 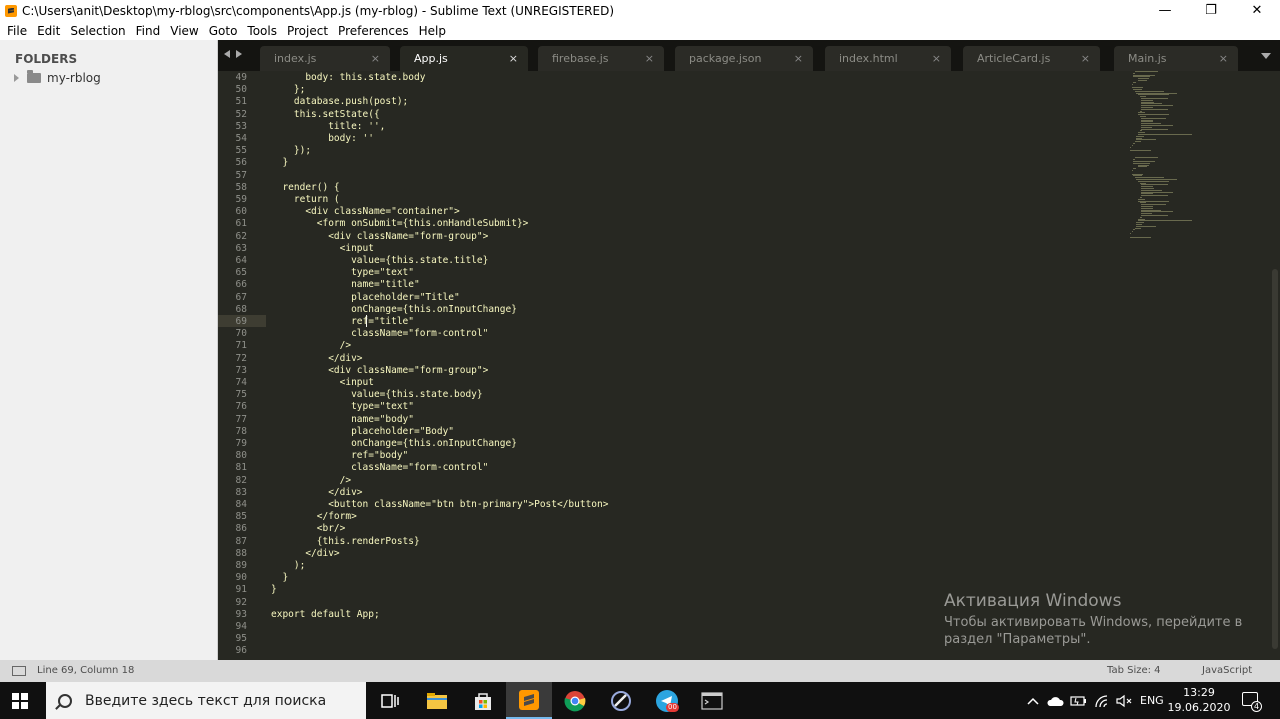 I want to click on expand-arrow-icon, so click(x=16, y=78).